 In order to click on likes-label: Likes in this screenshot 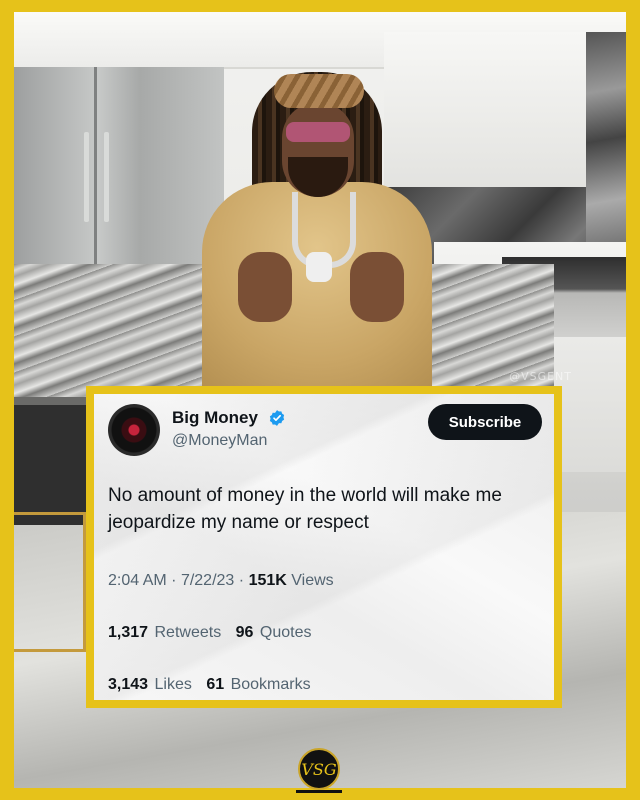, I will do `click(173, 684)`.